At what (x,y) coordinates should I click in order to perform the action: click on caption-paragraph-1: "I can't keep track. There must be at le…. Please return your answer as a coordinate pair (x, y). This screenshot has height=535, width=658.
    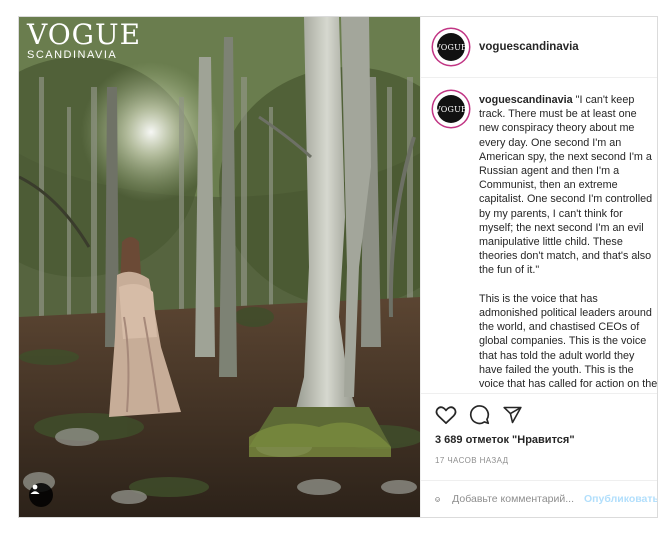
    Looking at the image, I should click on (567, 185).